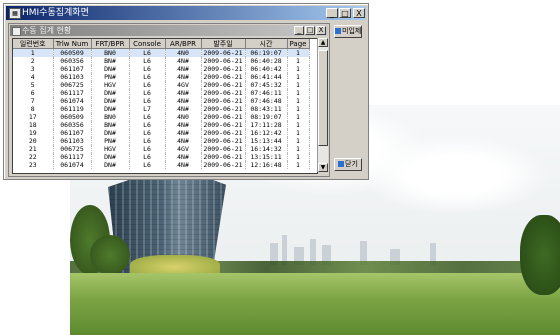 The image size is (560, 335). I want to click on window-title: HMI수동집계화면, so click(55, 13).